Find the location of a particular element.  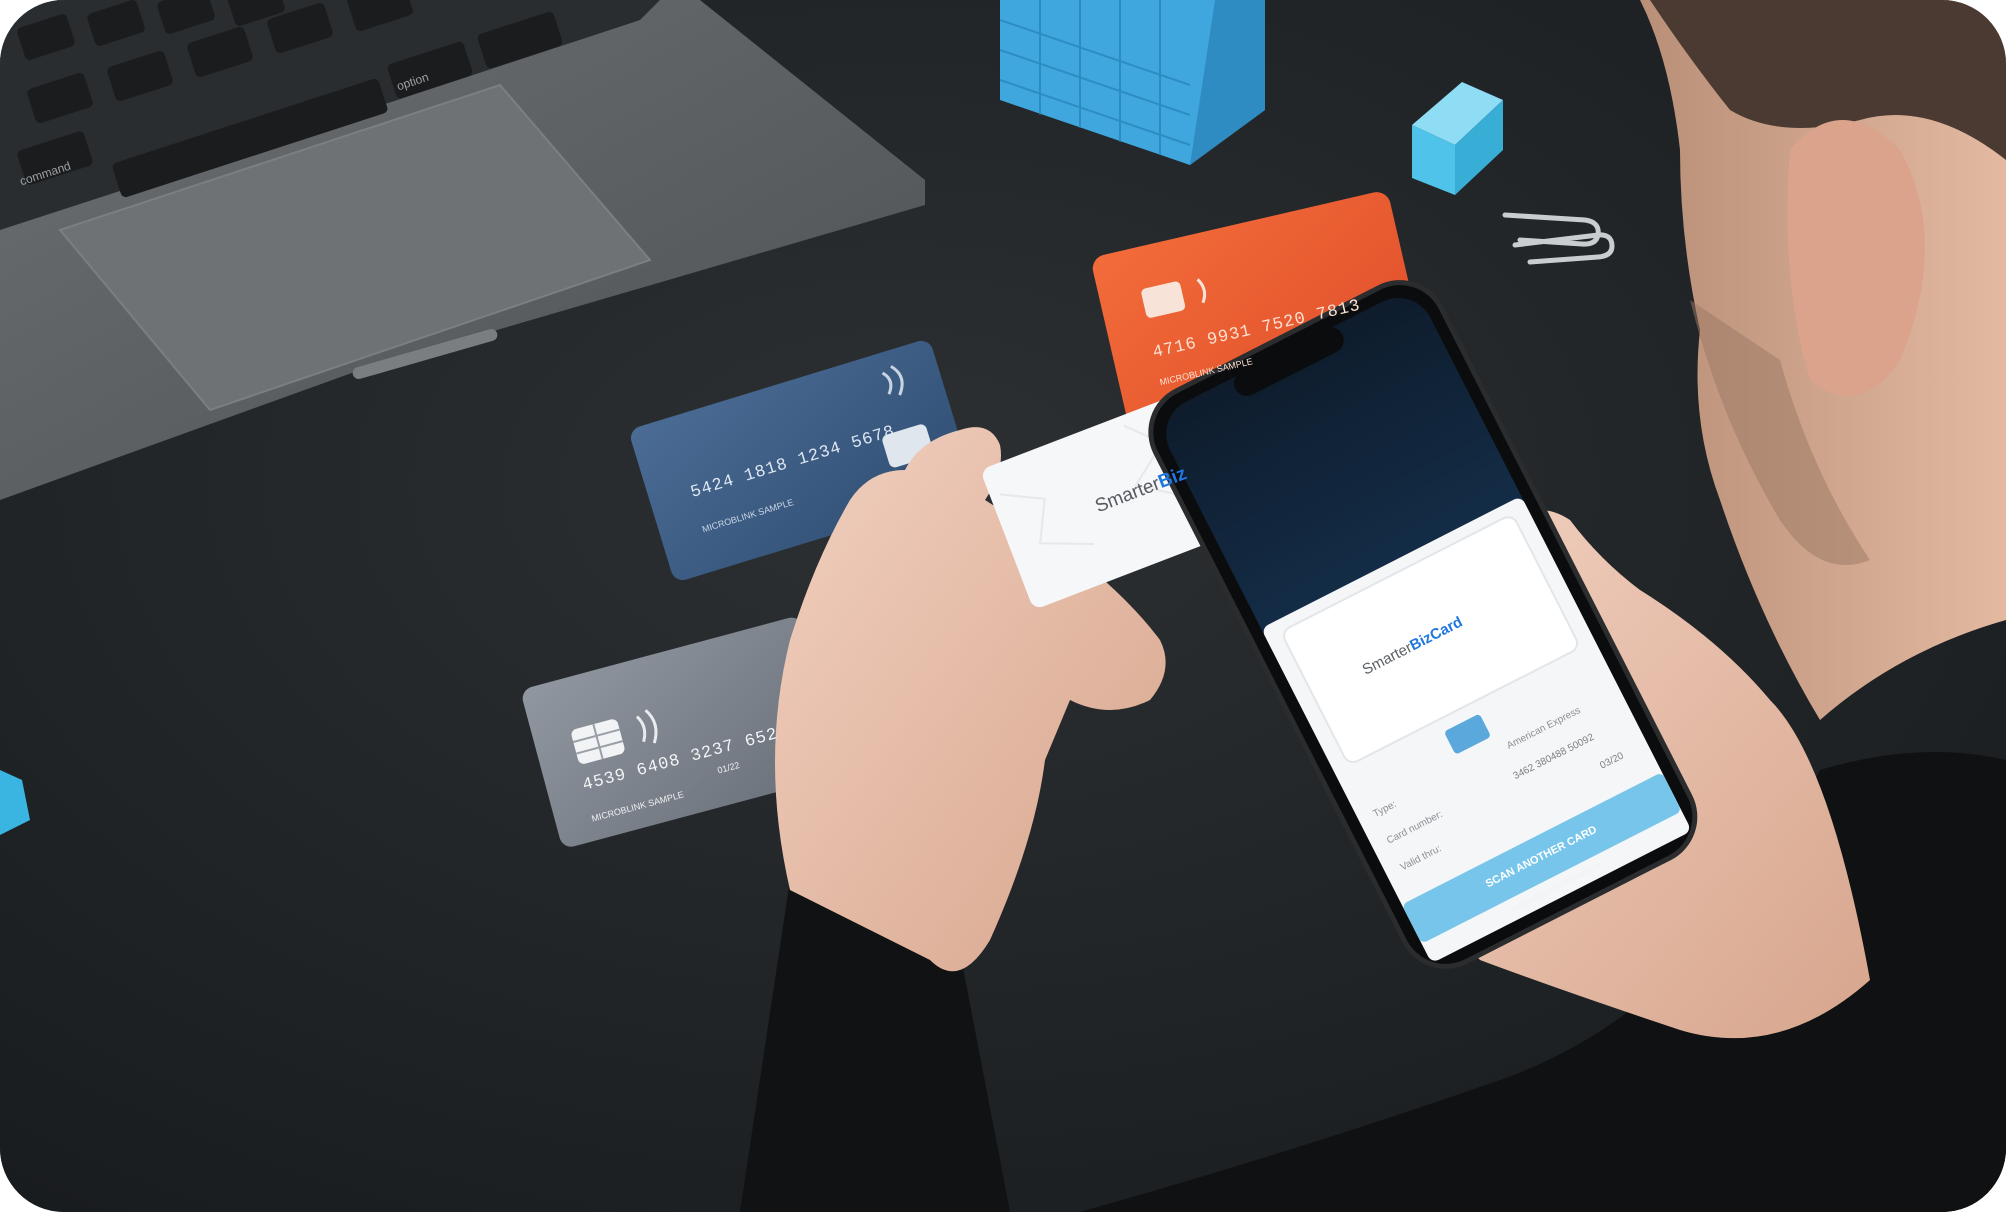

phone-card-brand-accent: BizCard is located at coordinates (1436, 634).